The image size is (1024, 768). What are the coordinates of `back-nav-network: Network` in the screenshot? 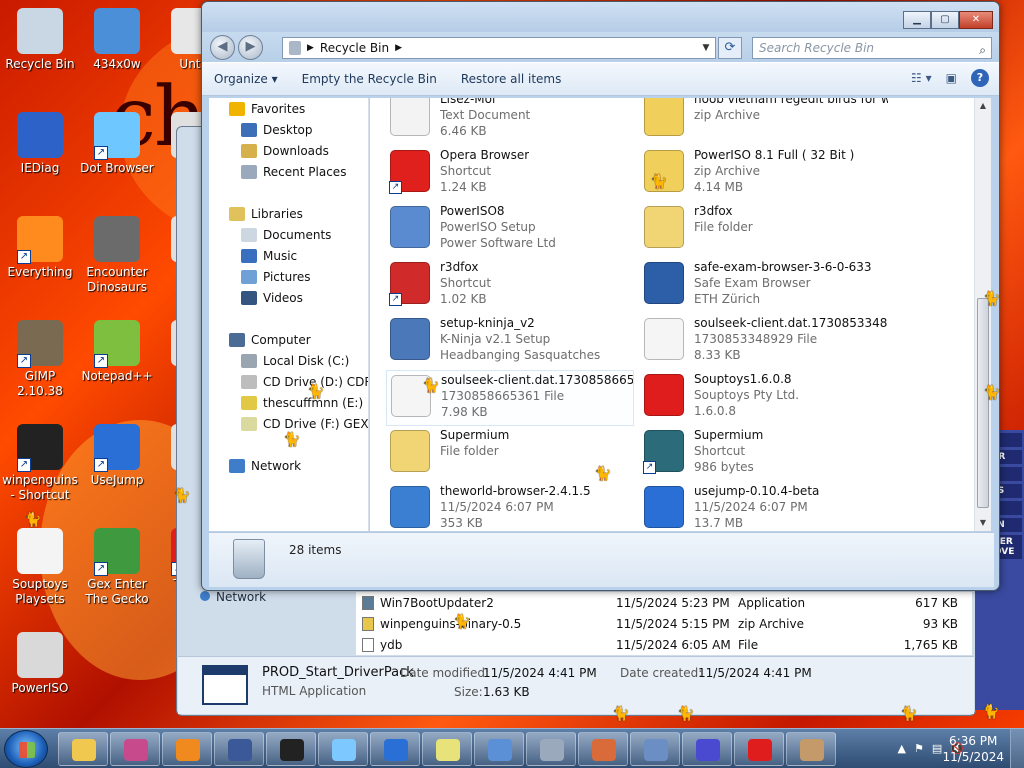 It's located at (275, 597).